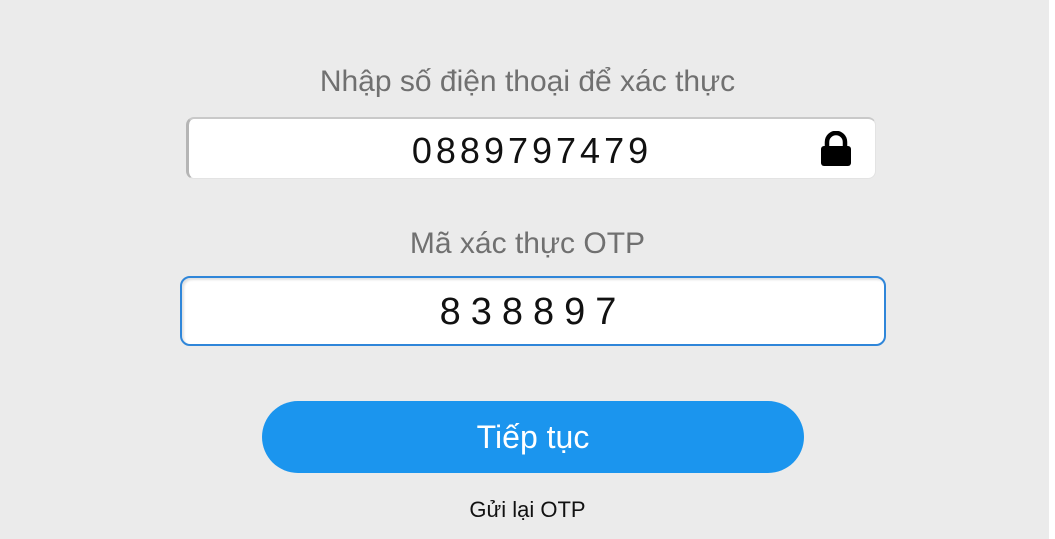  I want to click on otp-value: 838897, so click(533, 312).